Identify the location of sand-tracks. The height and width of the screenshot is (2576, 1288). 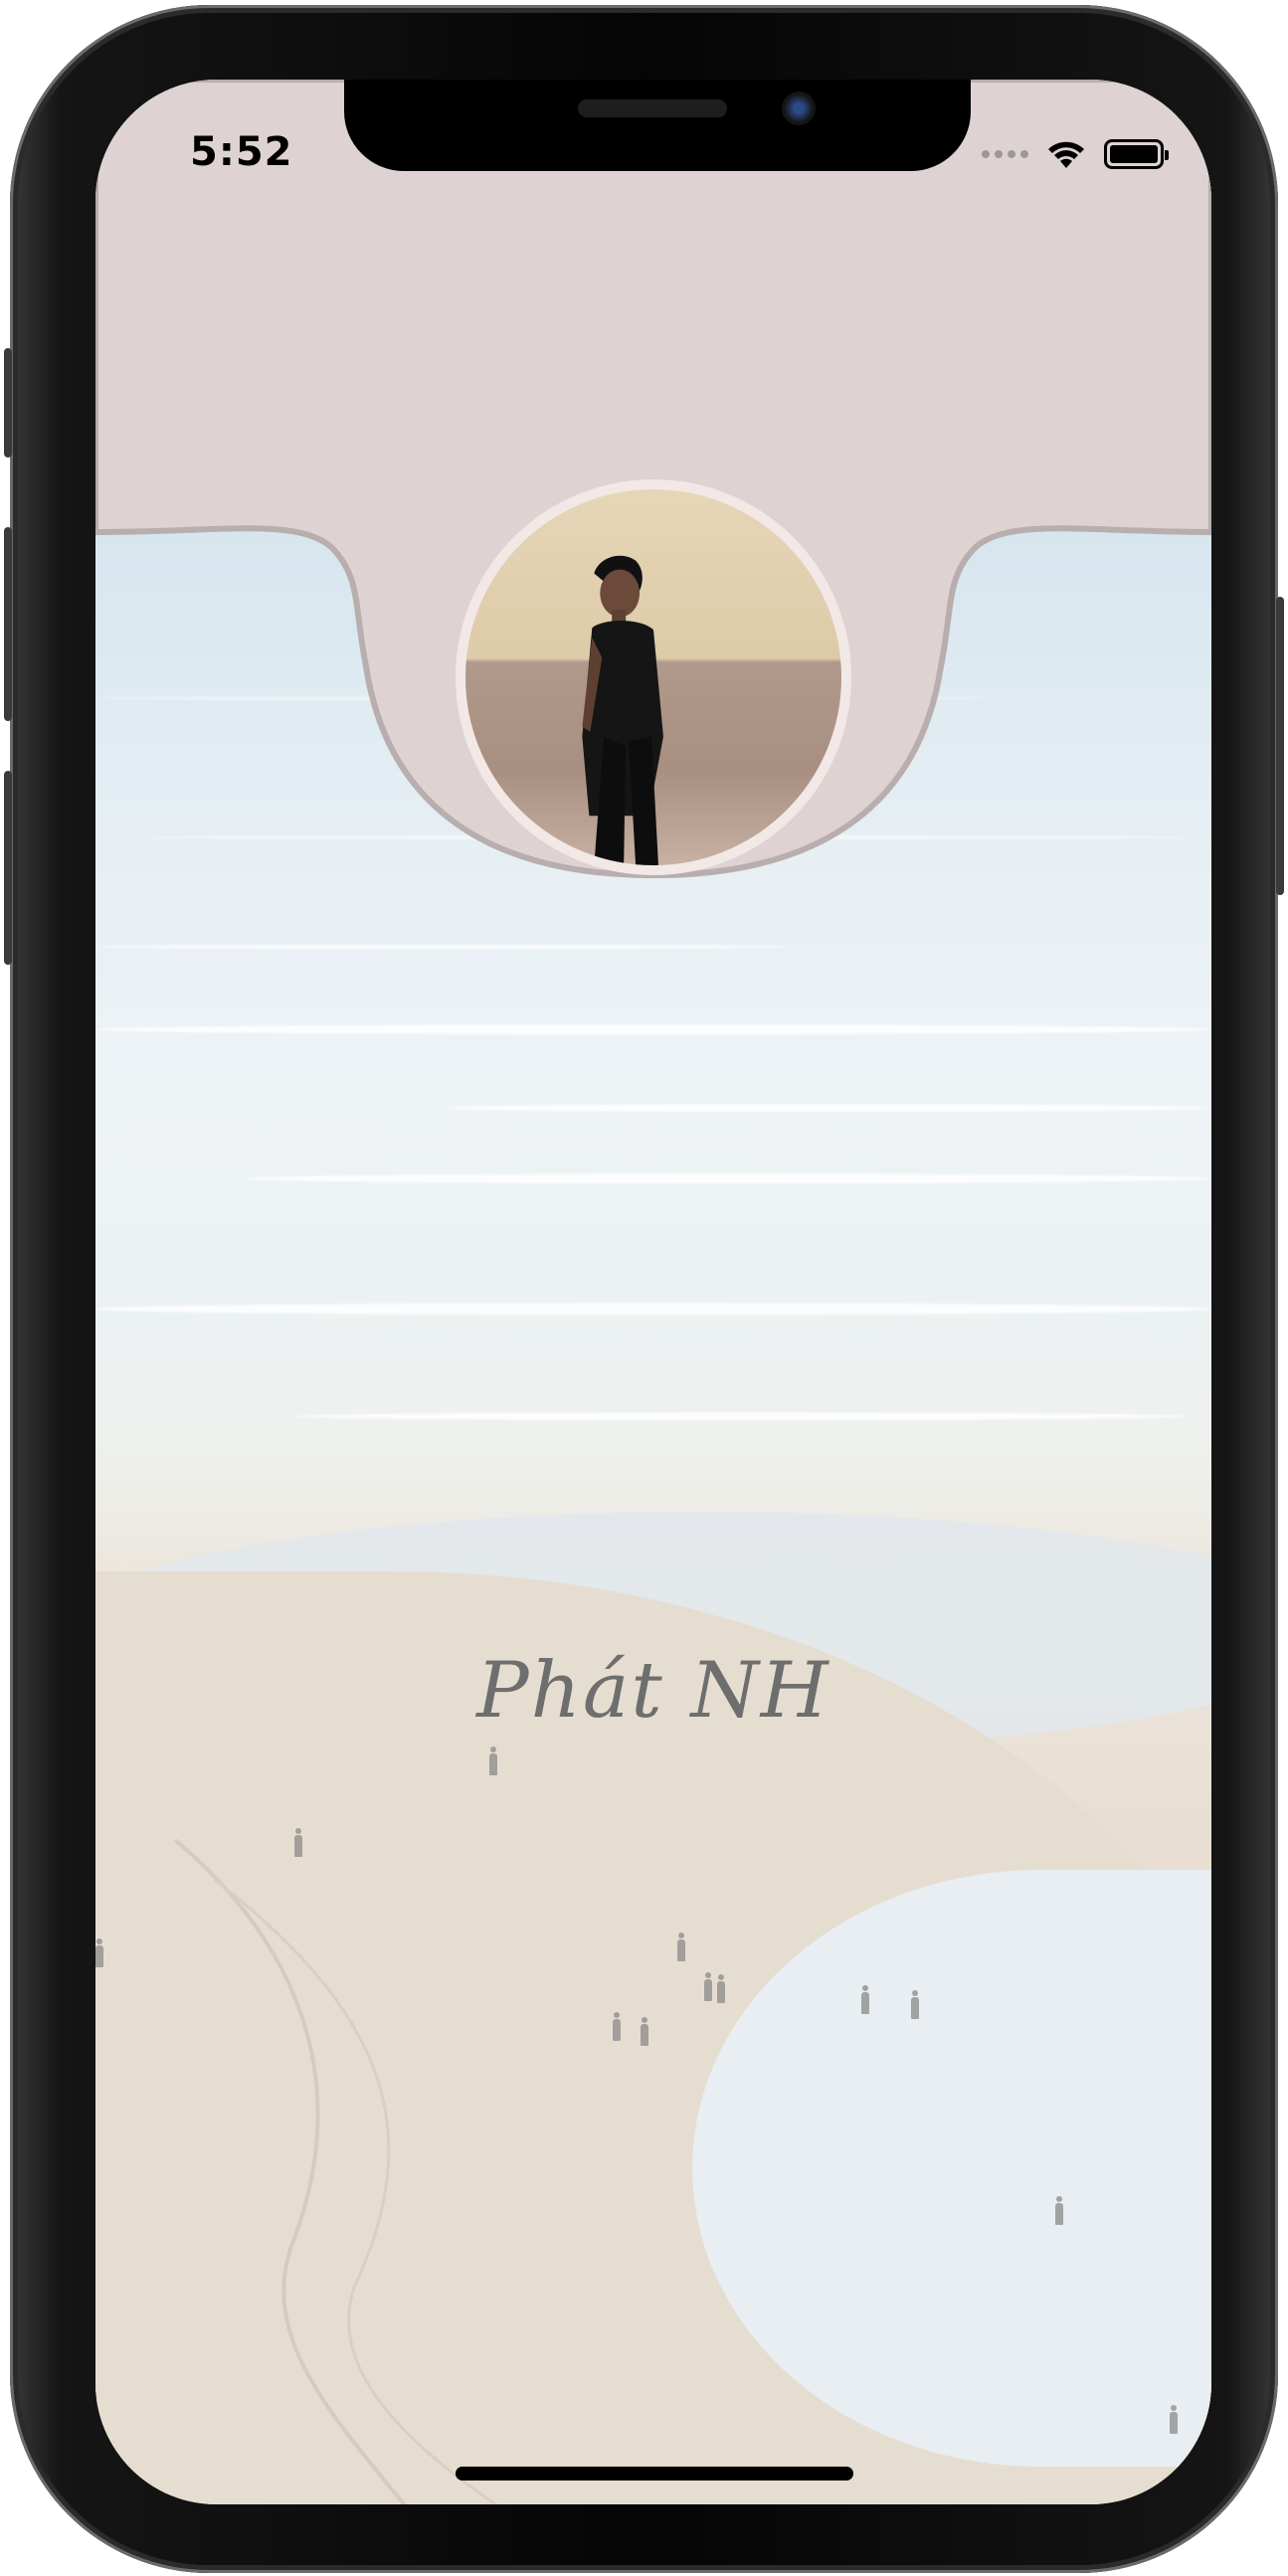
(335, 2171).